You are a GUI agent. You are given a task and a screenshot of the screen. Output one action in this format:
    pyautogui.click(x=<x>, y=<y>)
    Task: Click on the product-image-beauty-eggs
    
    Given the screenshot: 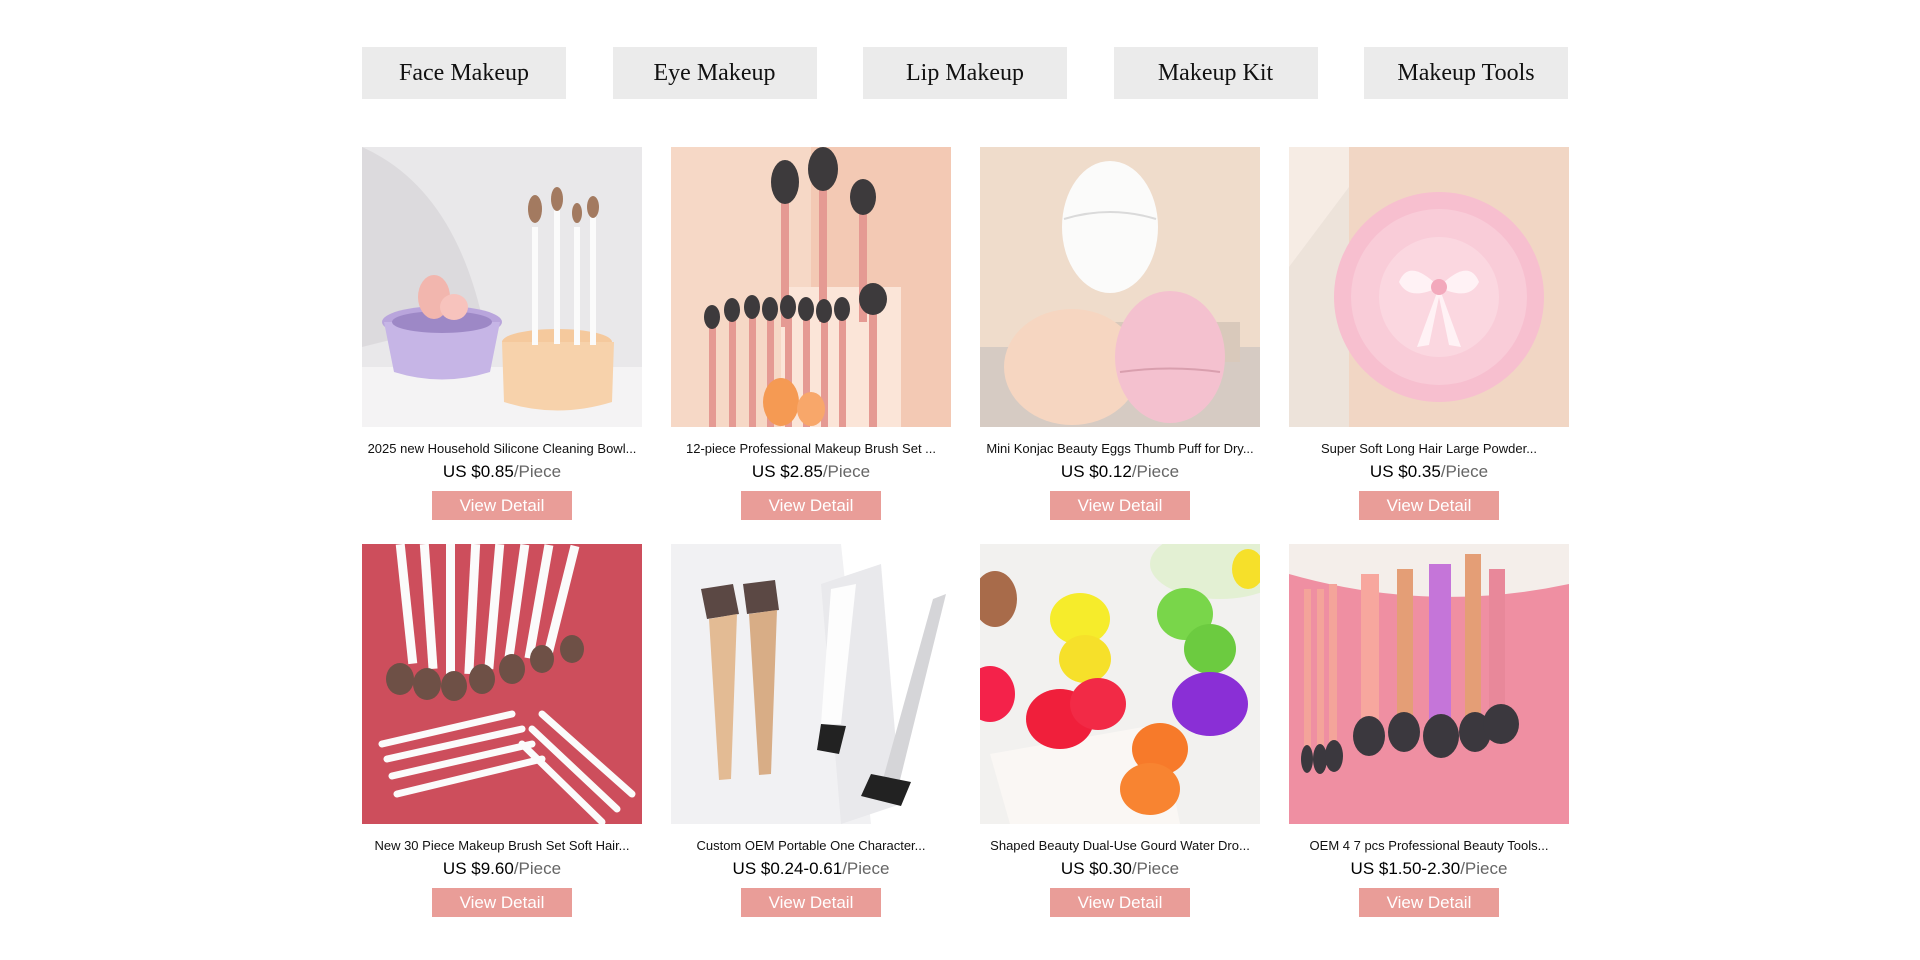 What is the action you would take?
    pyautogui.click(x=1120, y=287)
    